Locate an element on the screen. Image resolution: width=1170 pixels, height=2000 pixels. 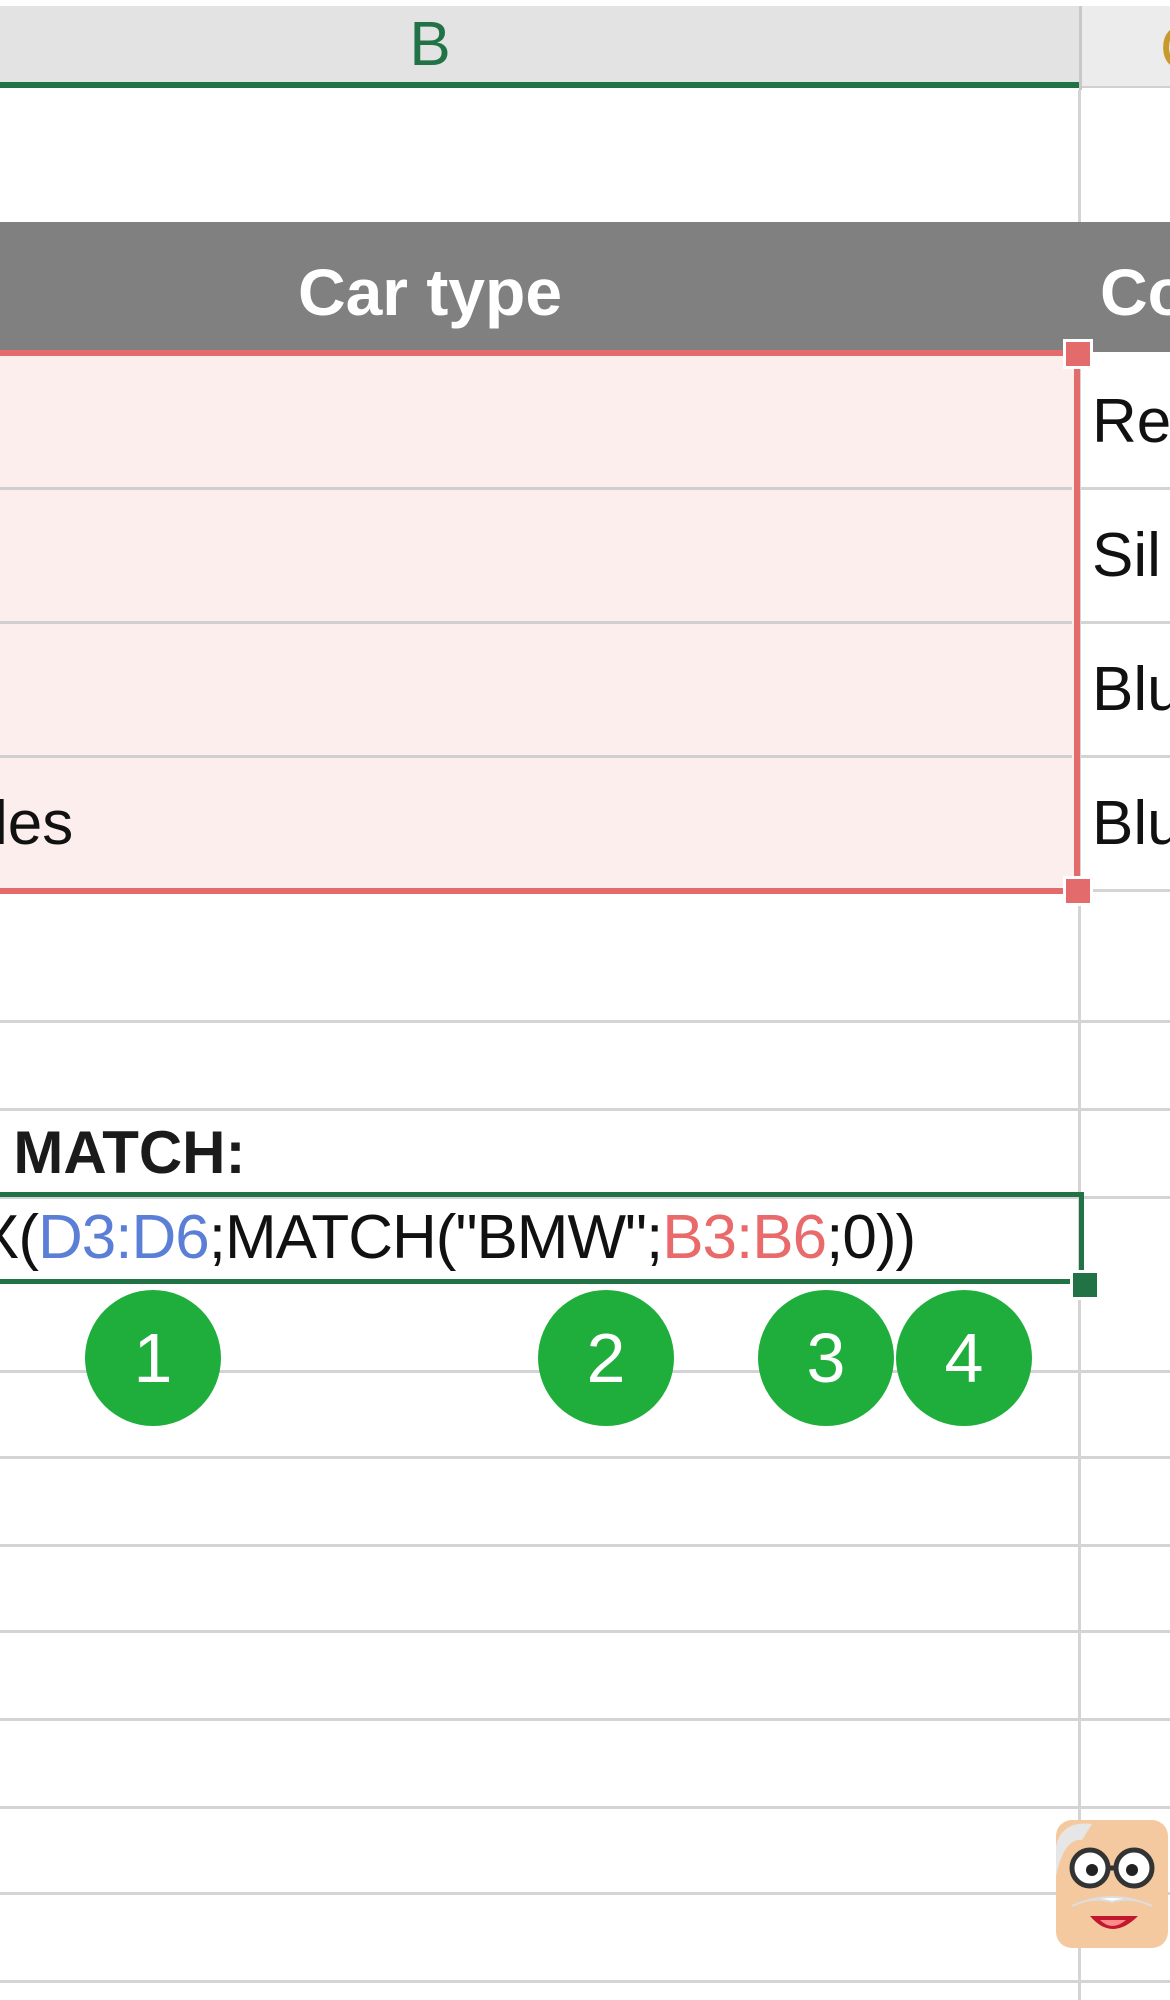
table-cell-c6: Blu is located at coordinates (1131, 823).